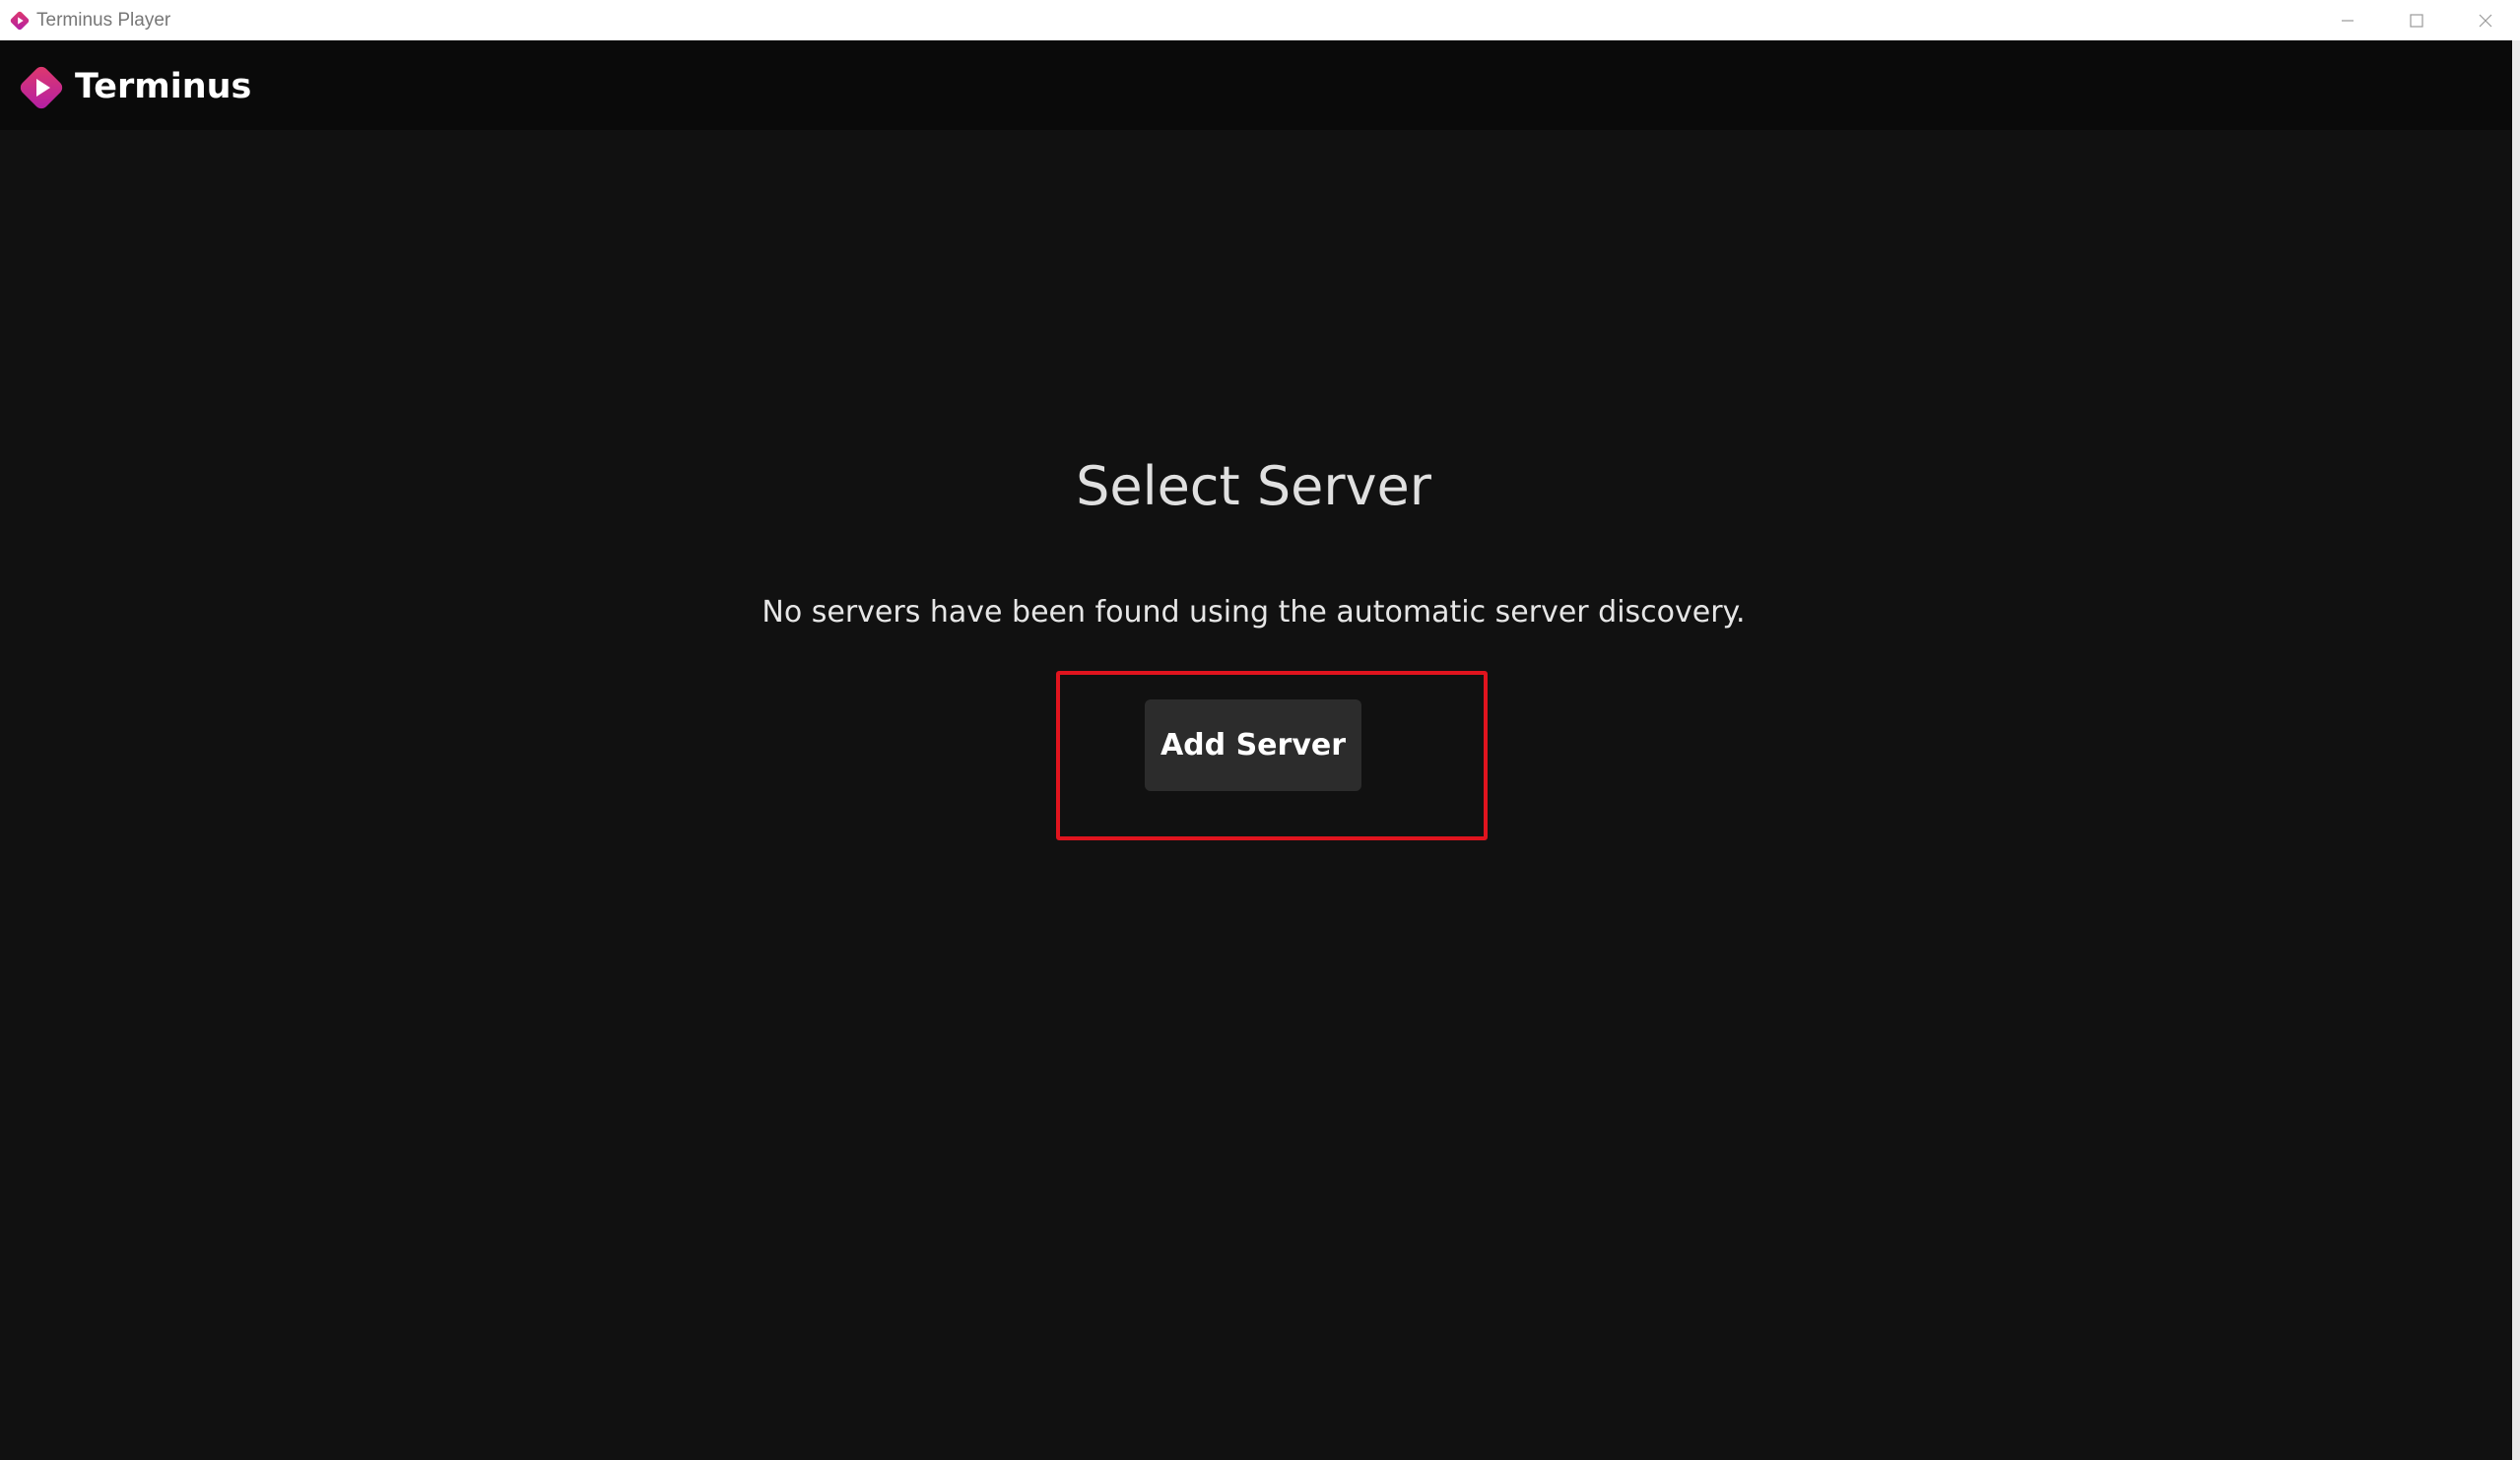 The width and height of the screenshot is (2520, 1460). I want to click on close-icon, so click(2485, 21).